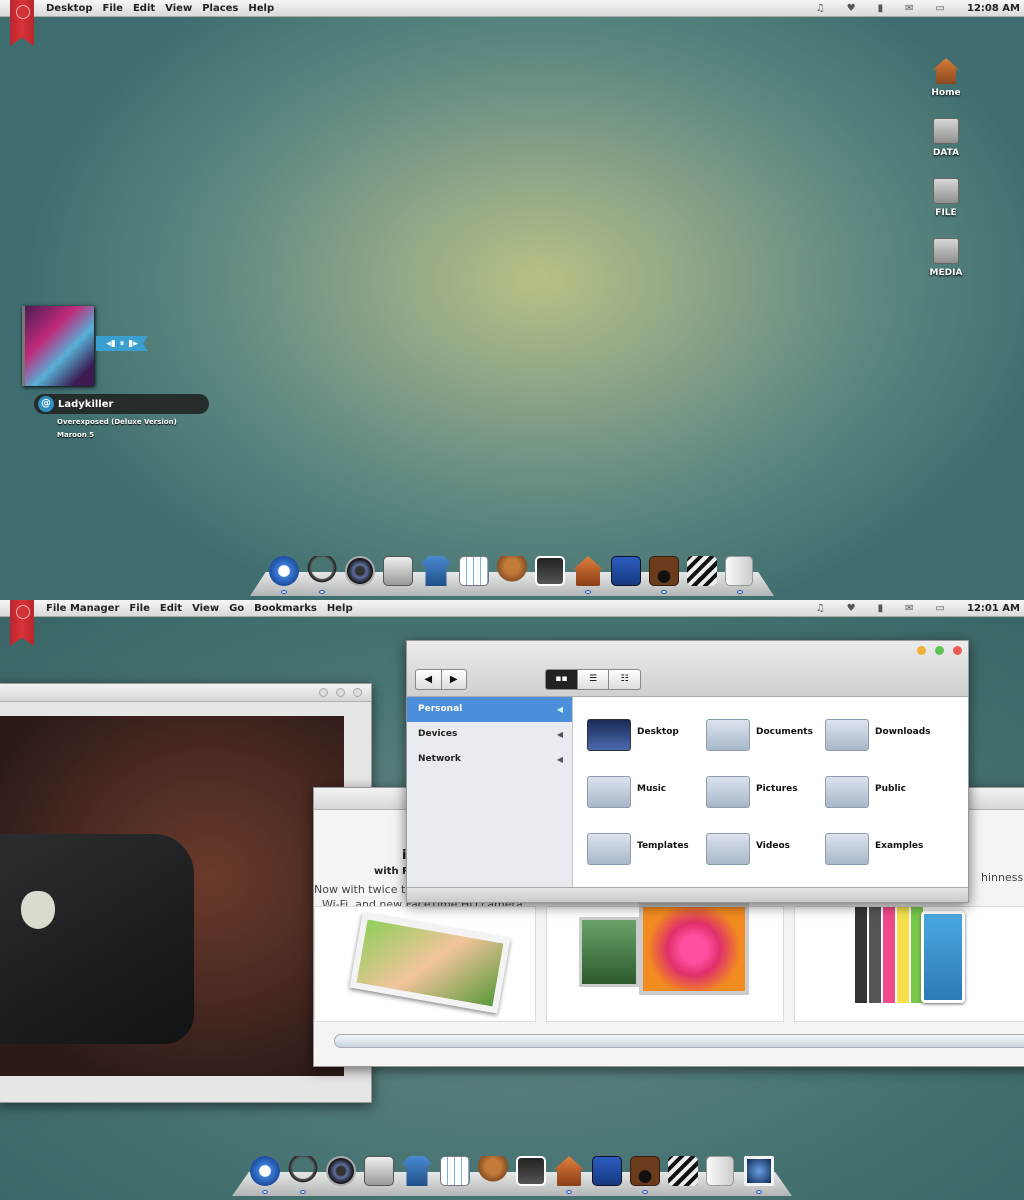 This screenshot has height=1200, width=1024. What do you see at coordinates (903, 732) in the screenshot?
I see `folder-label: Downloads` at bounding box center [903, 732].